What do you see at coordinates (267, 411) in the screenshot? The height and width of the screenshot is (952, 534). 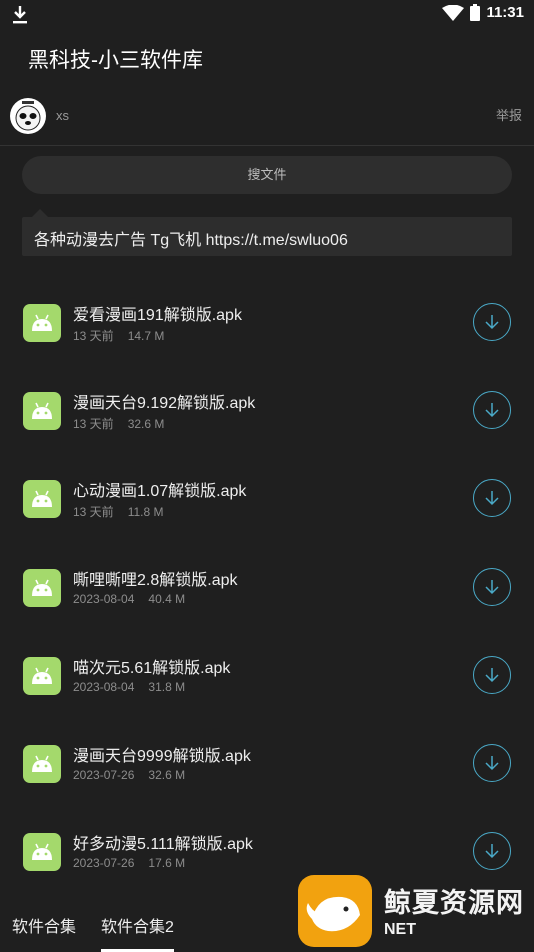 I see `list-item: 漫画天台9.192解锁版.apk 13 天前 32.6 M` at bounding box center [267, 411].